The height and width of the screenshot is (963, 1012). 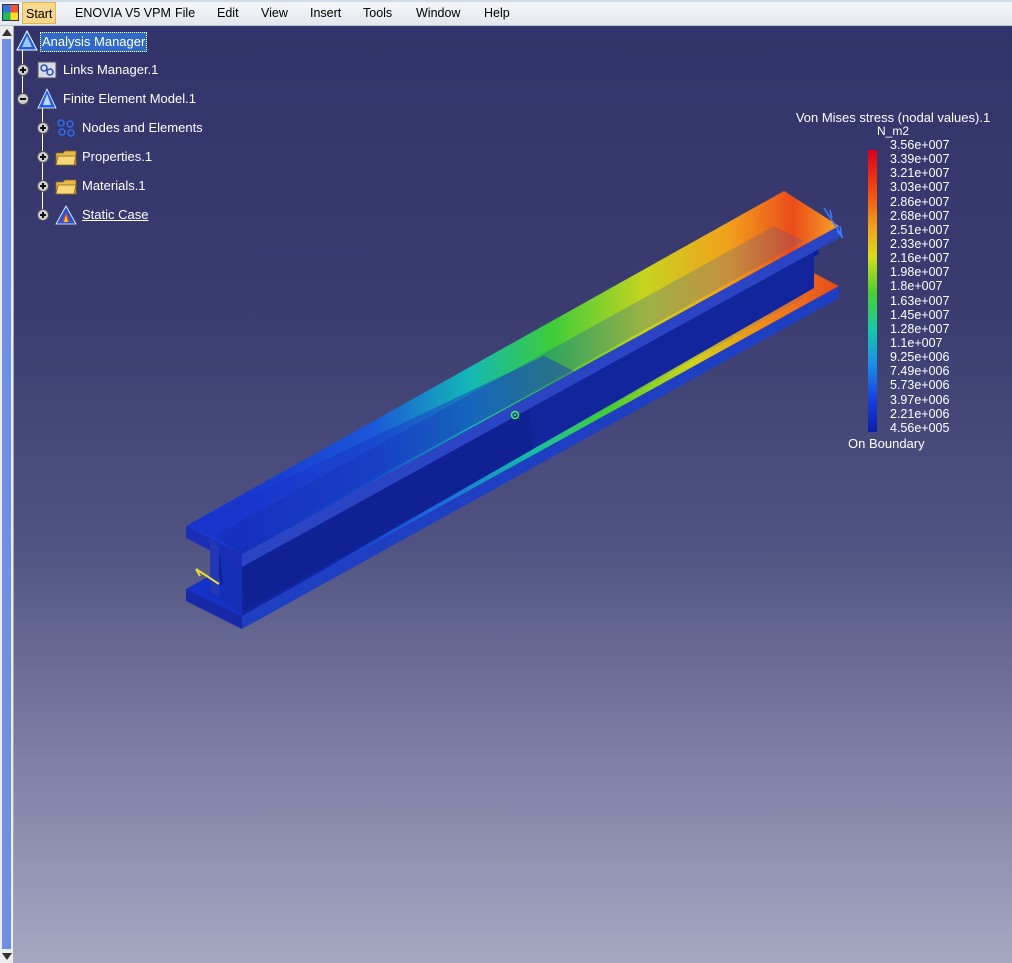 I want to click on menu-edit-label: Edit, so click(x=228, y=13).